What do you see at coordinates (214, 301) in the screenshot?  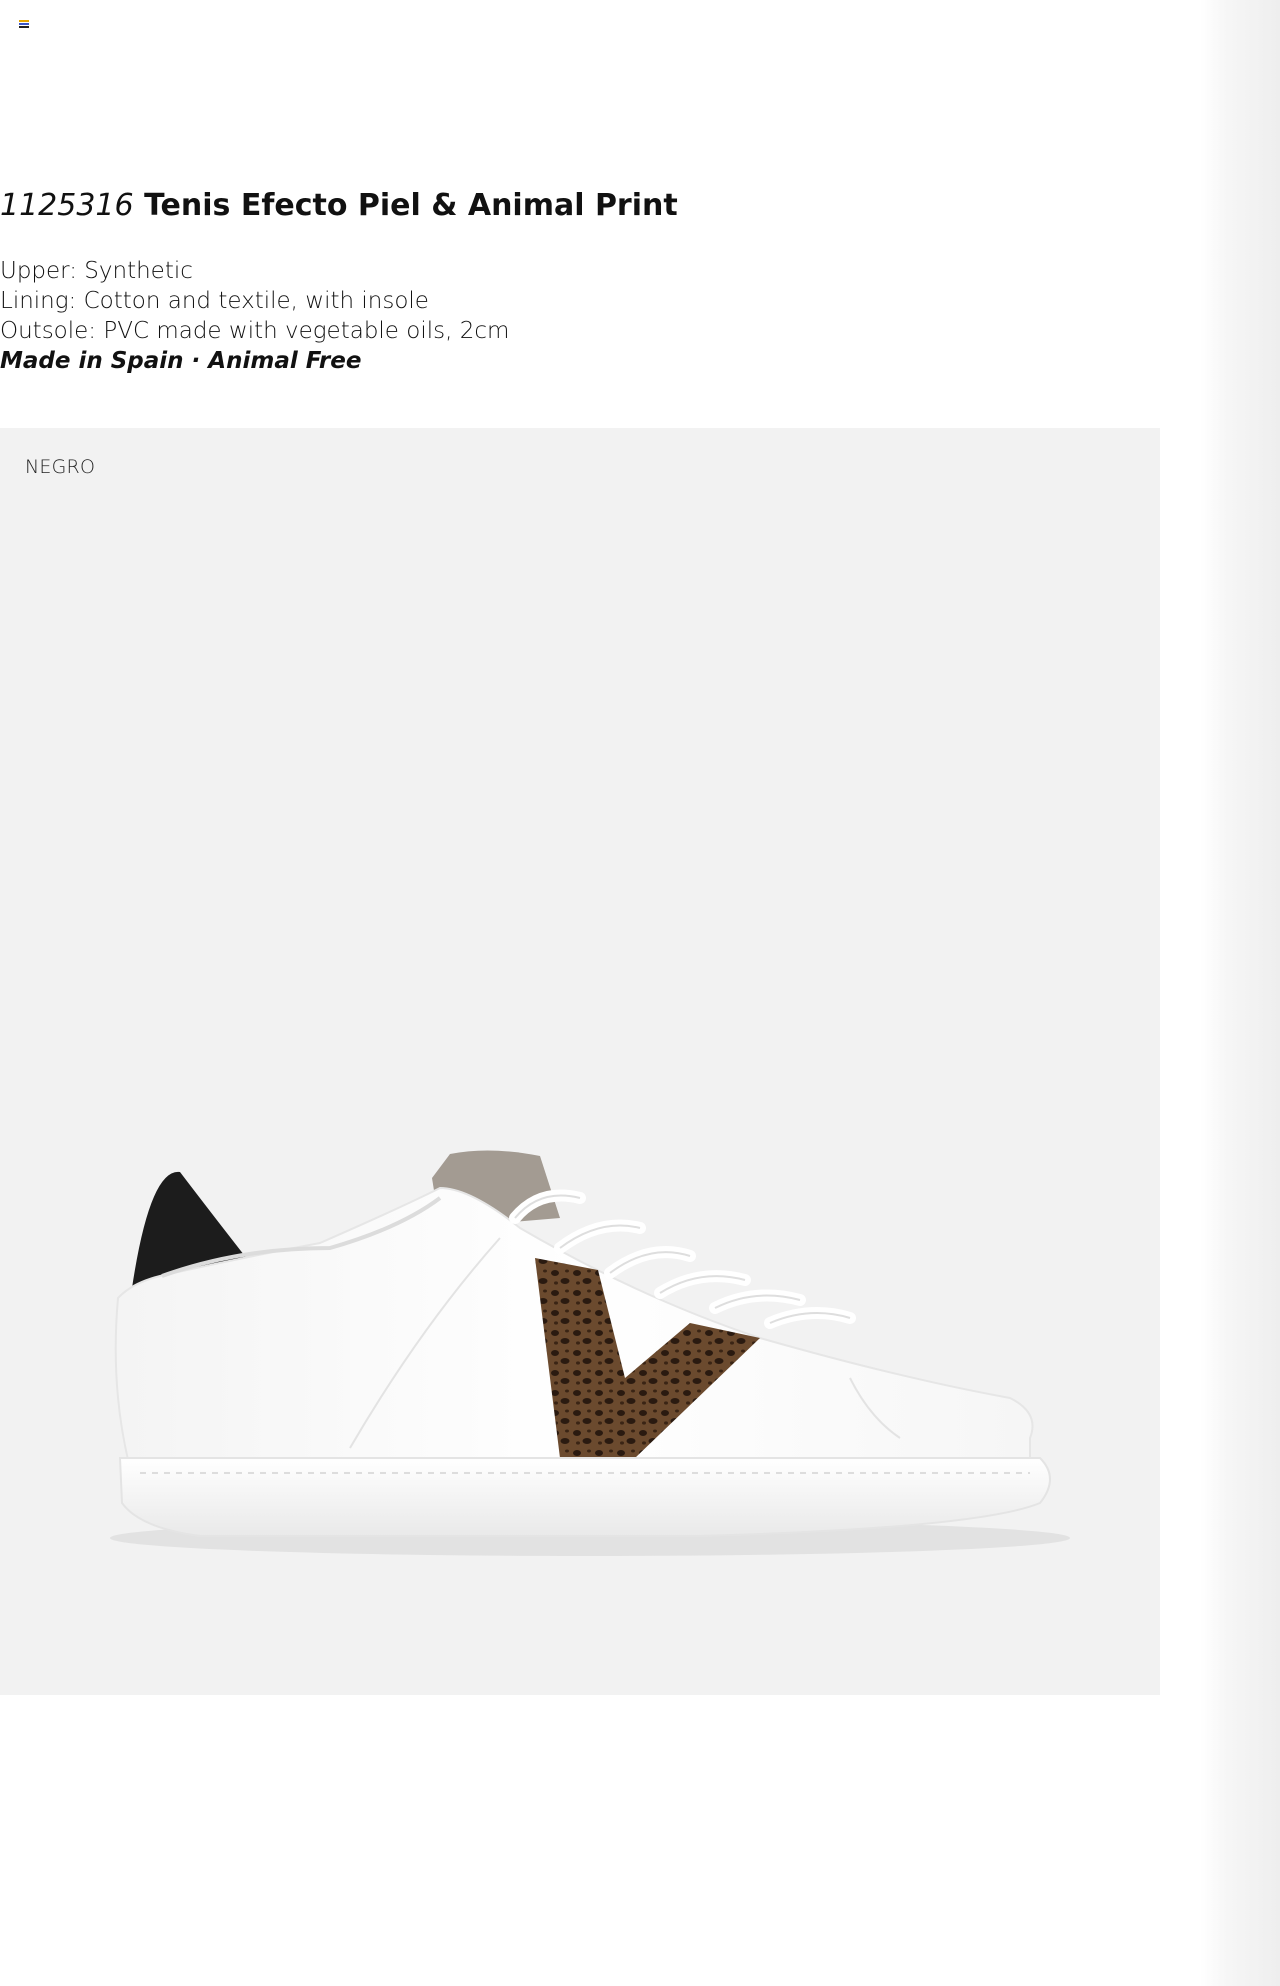 I see `spec-lining: Lining: Cotton and textile, with insole` at bounding box center [214, 301].